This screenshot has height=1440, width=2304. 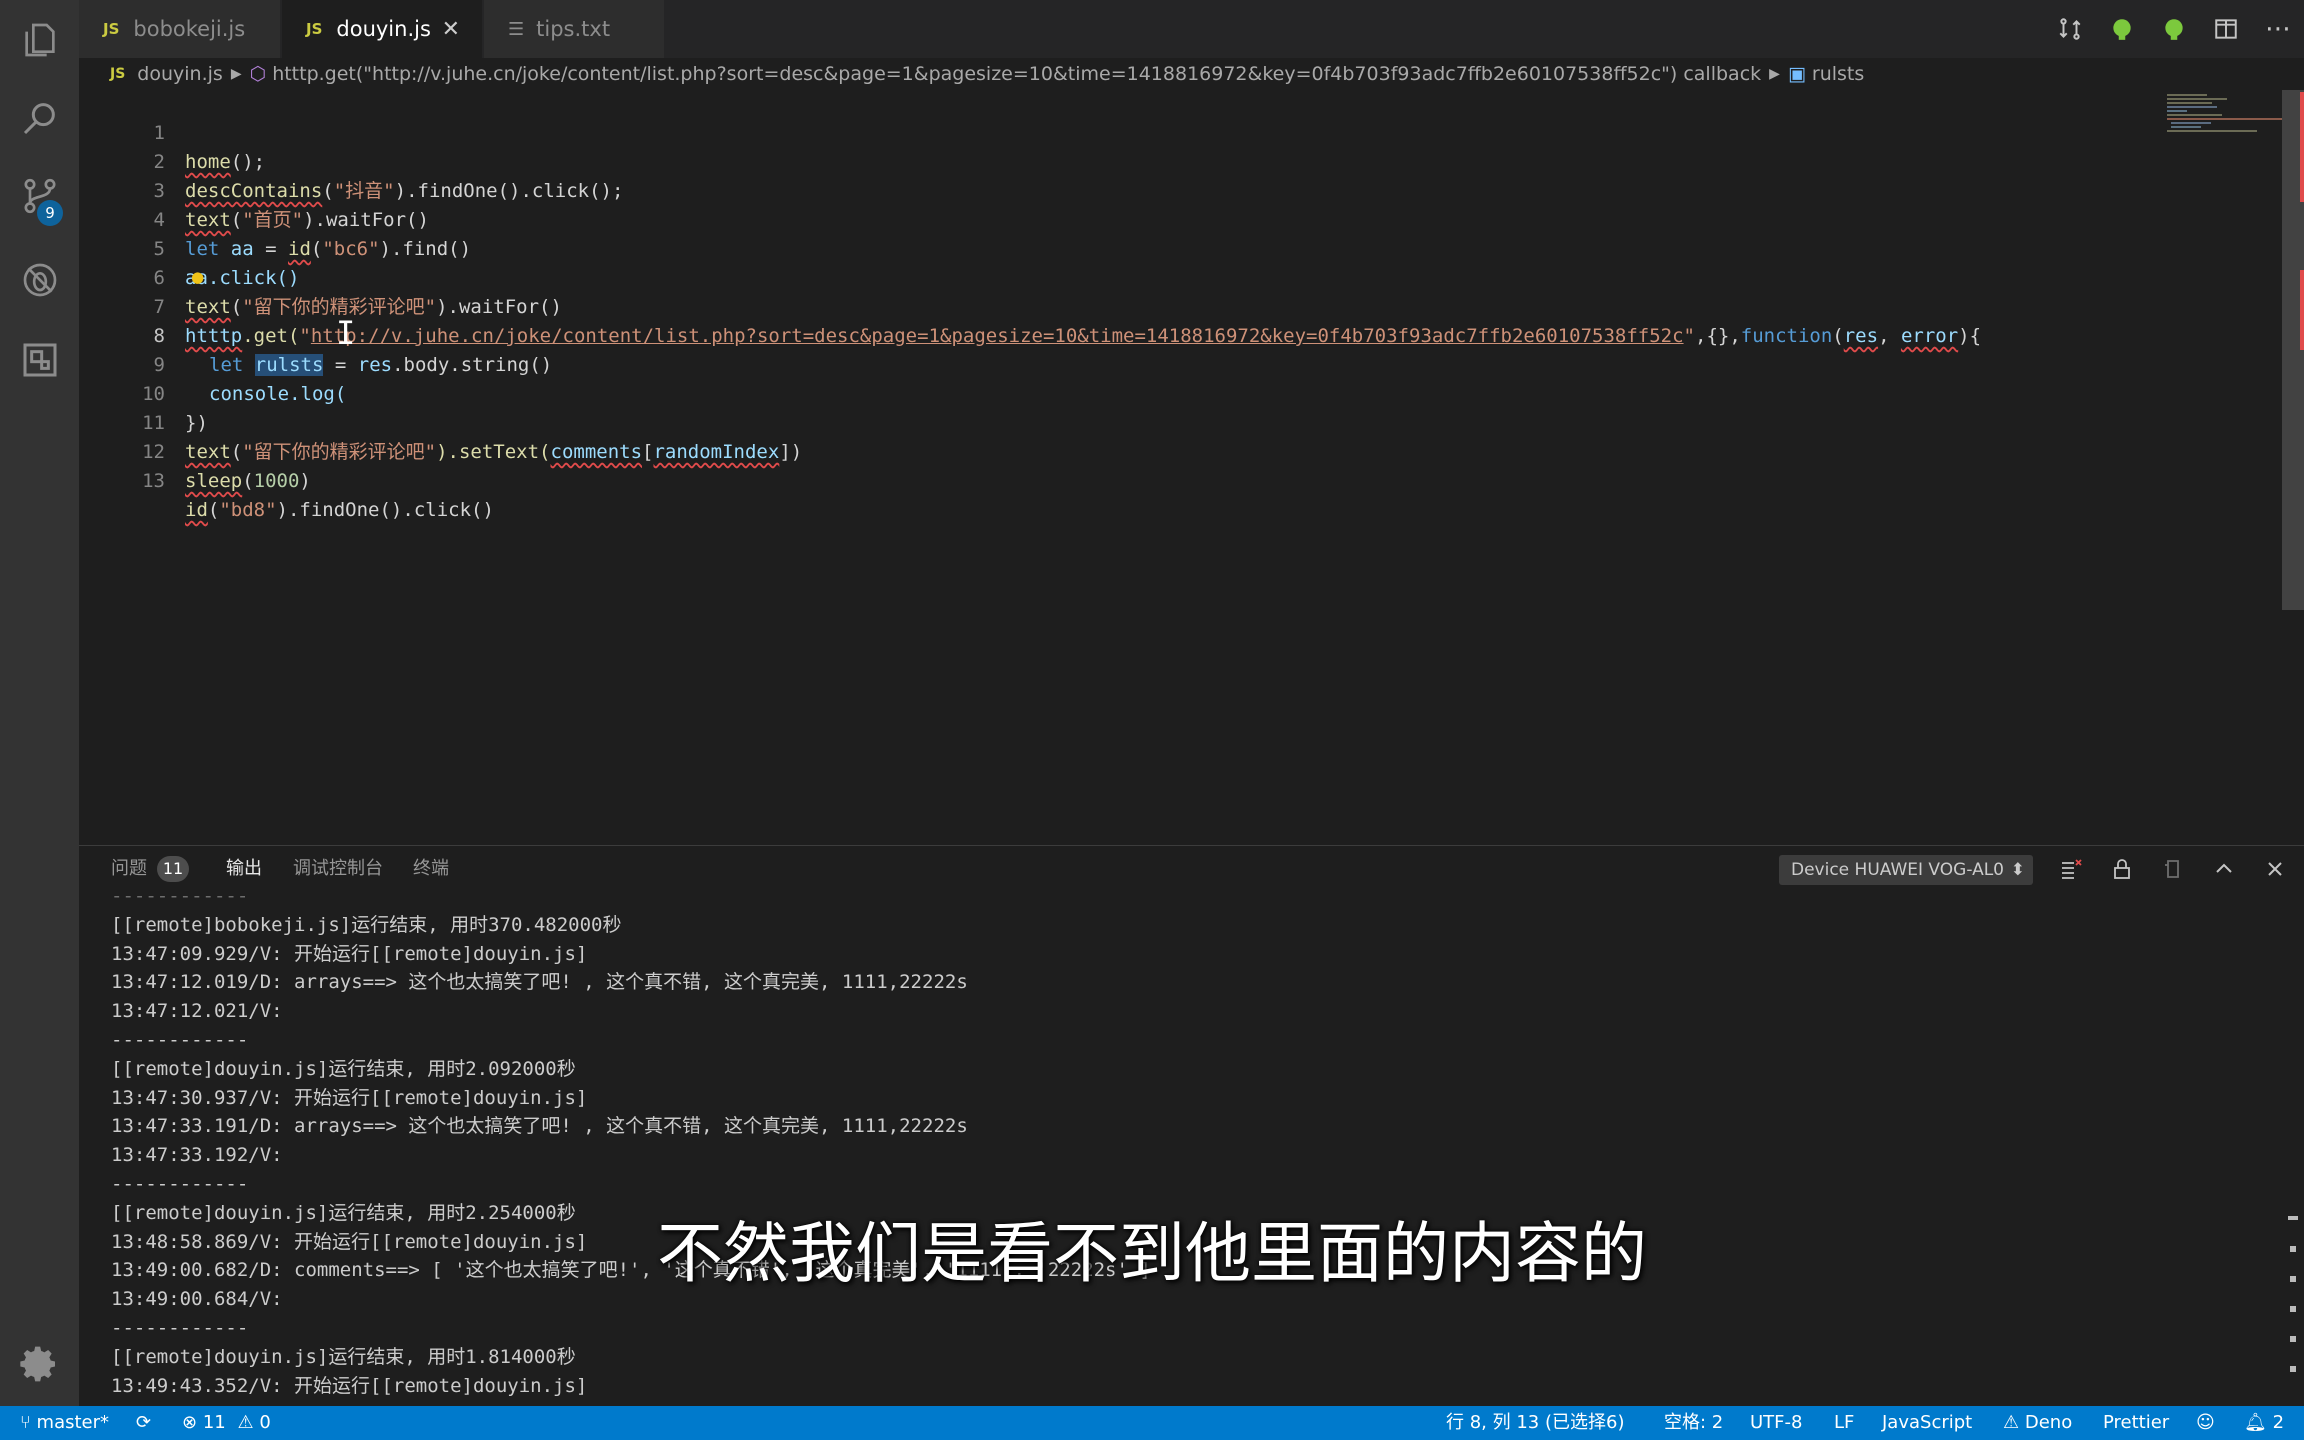 What do you see at coordinates (1069, 247) in the screenshot?
I see `code-line: 5 aa.click()` at bounding box center [1069, 247].